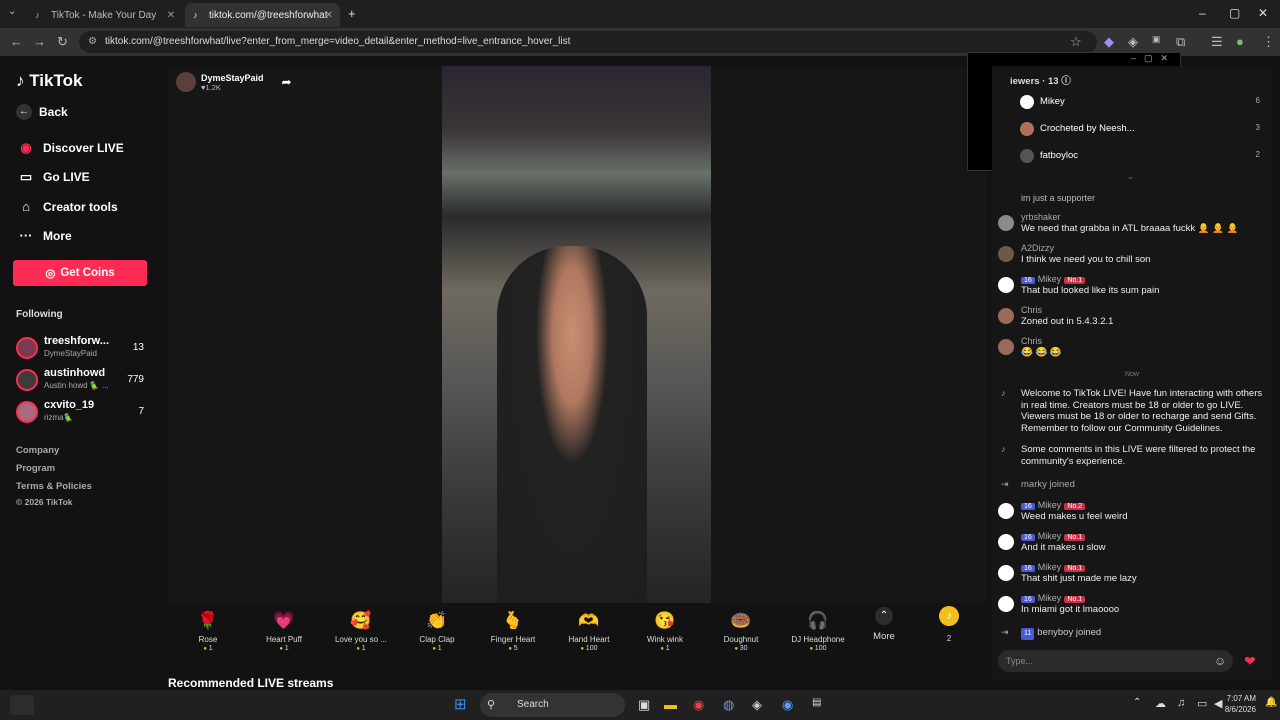 The width and height of the screenshot is (1280, 720). What do you see at coordinates (1180, 42) in the screenshot?
I see `extensions-puzzle-icon: ⧉` at bounding box center [1180, 42].